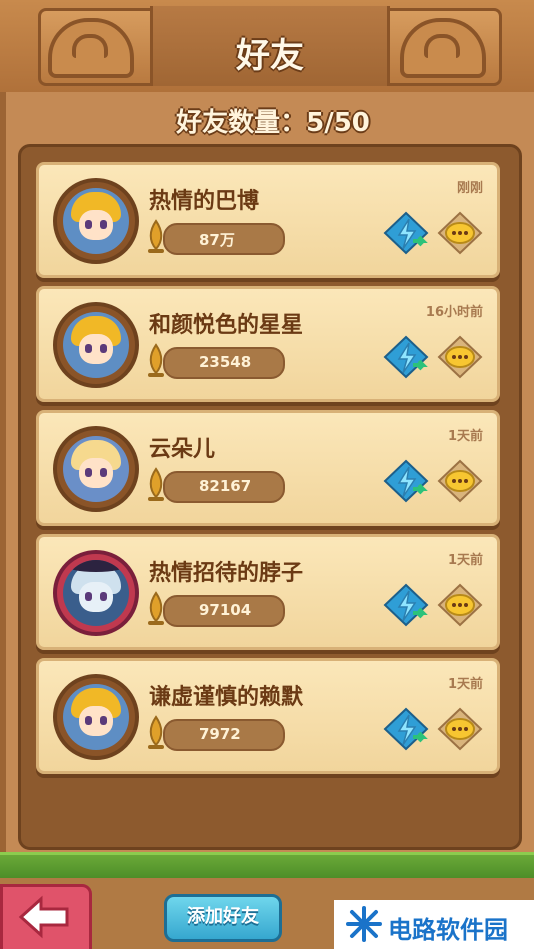 The height and width of the screenshot is (949, 534). What do you see at coordinates (268, 468) in the screenshot?
I see `friend-card: 云朵儿 1天前 82167` at bounding box center [268, 468].